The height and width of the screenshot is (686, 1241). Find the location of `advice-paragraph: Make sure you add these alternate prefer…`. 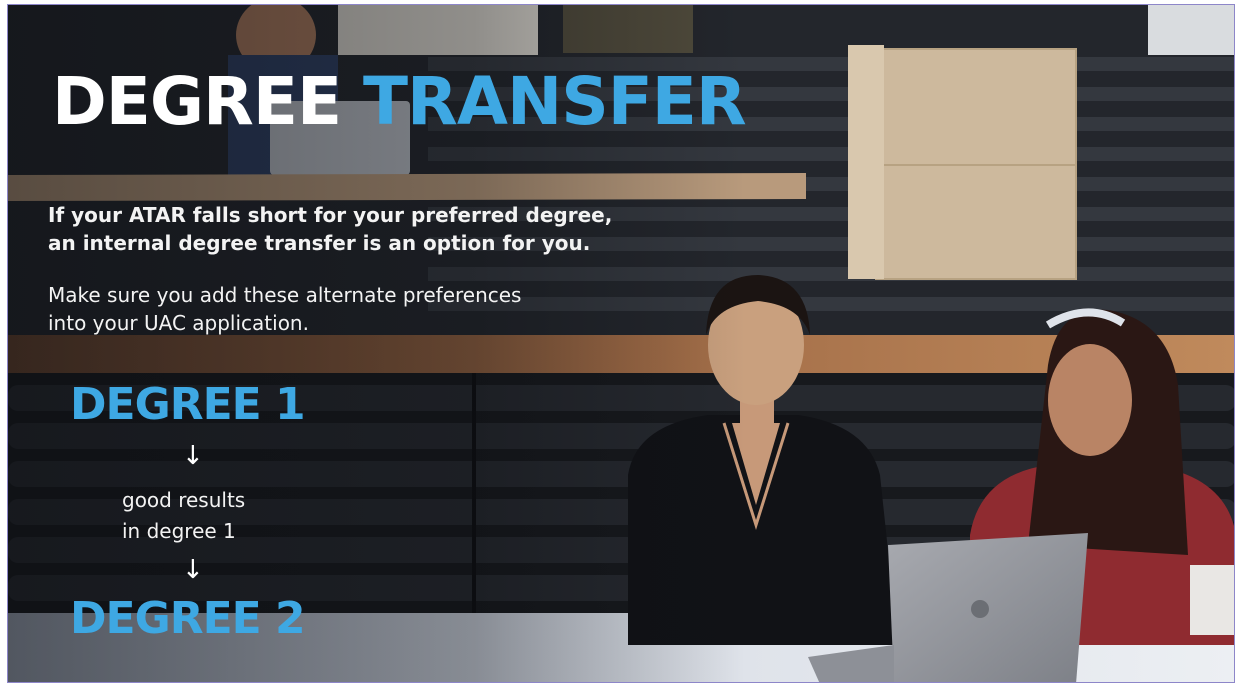

advice-paragraph: Make sure you add these alternate prefer… is located at coordinates (284, 309).